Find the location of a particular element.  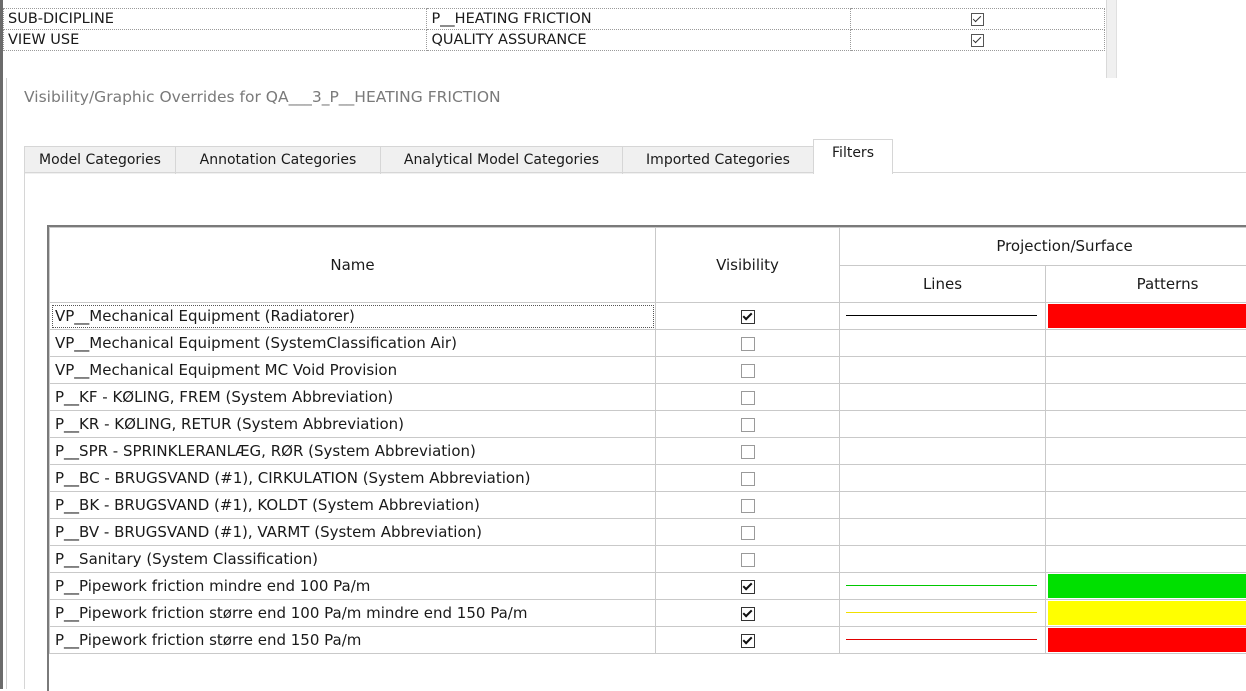

window-left-edge is located at coordinates (1, 344).